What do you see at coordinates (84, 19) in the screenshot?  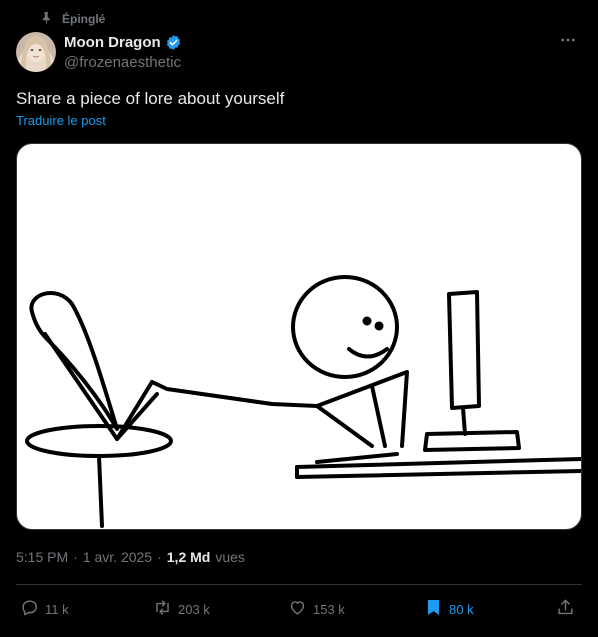 I see `pinned-label: Épinglé` at bounding box center [84, 19].